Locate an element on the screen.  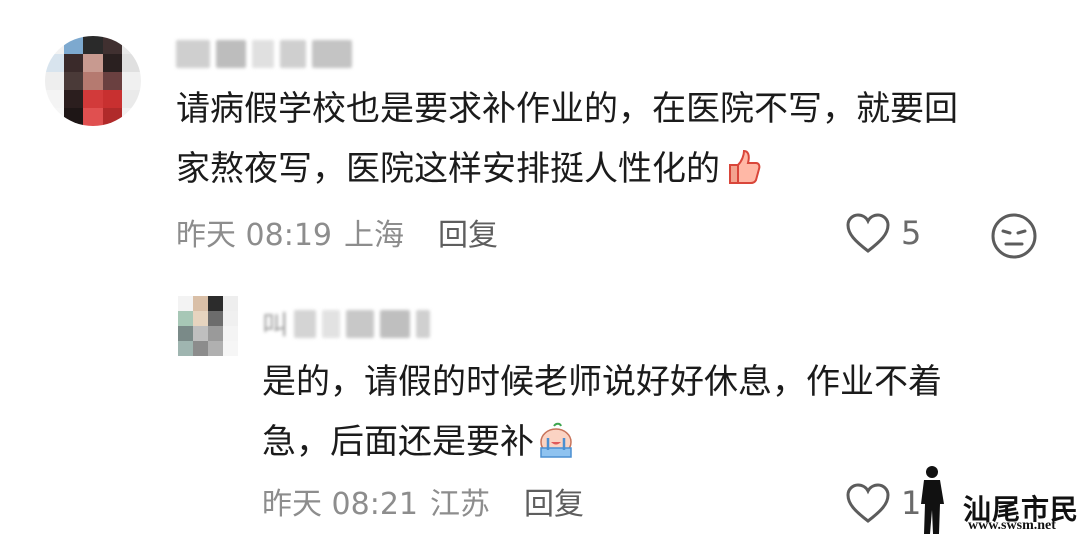
location: 上海 is located at coordinates (374, 235).